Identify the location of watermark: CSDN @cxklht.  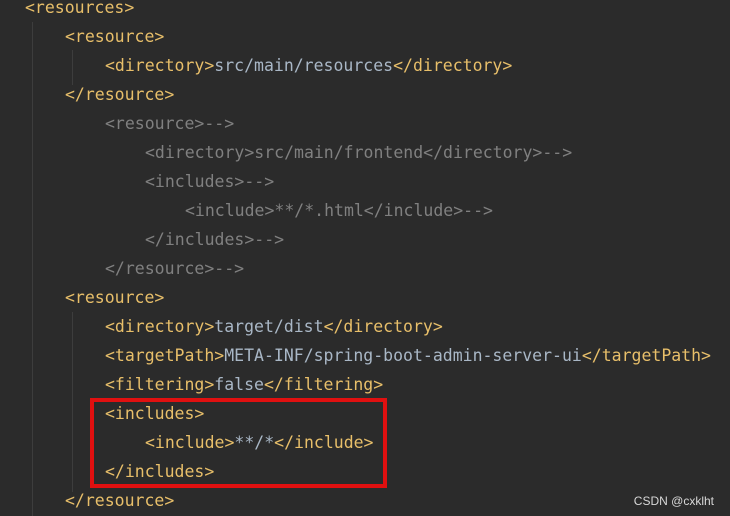
(673, 501).